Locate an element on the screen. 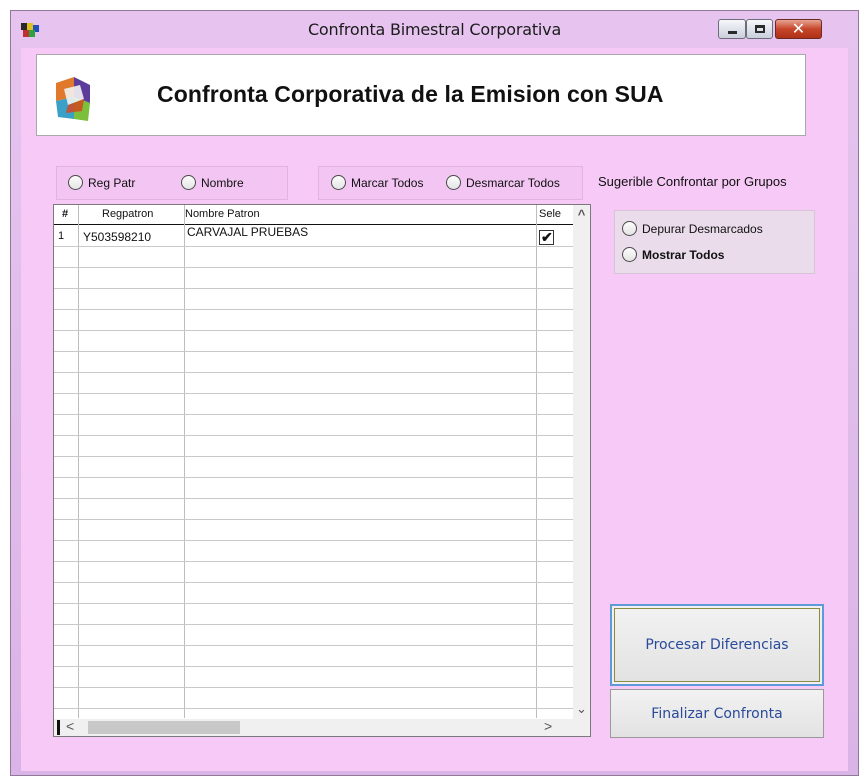  group-hint-label: Sugerible Confrontar por Grupos is located at coordinates (692, 181).